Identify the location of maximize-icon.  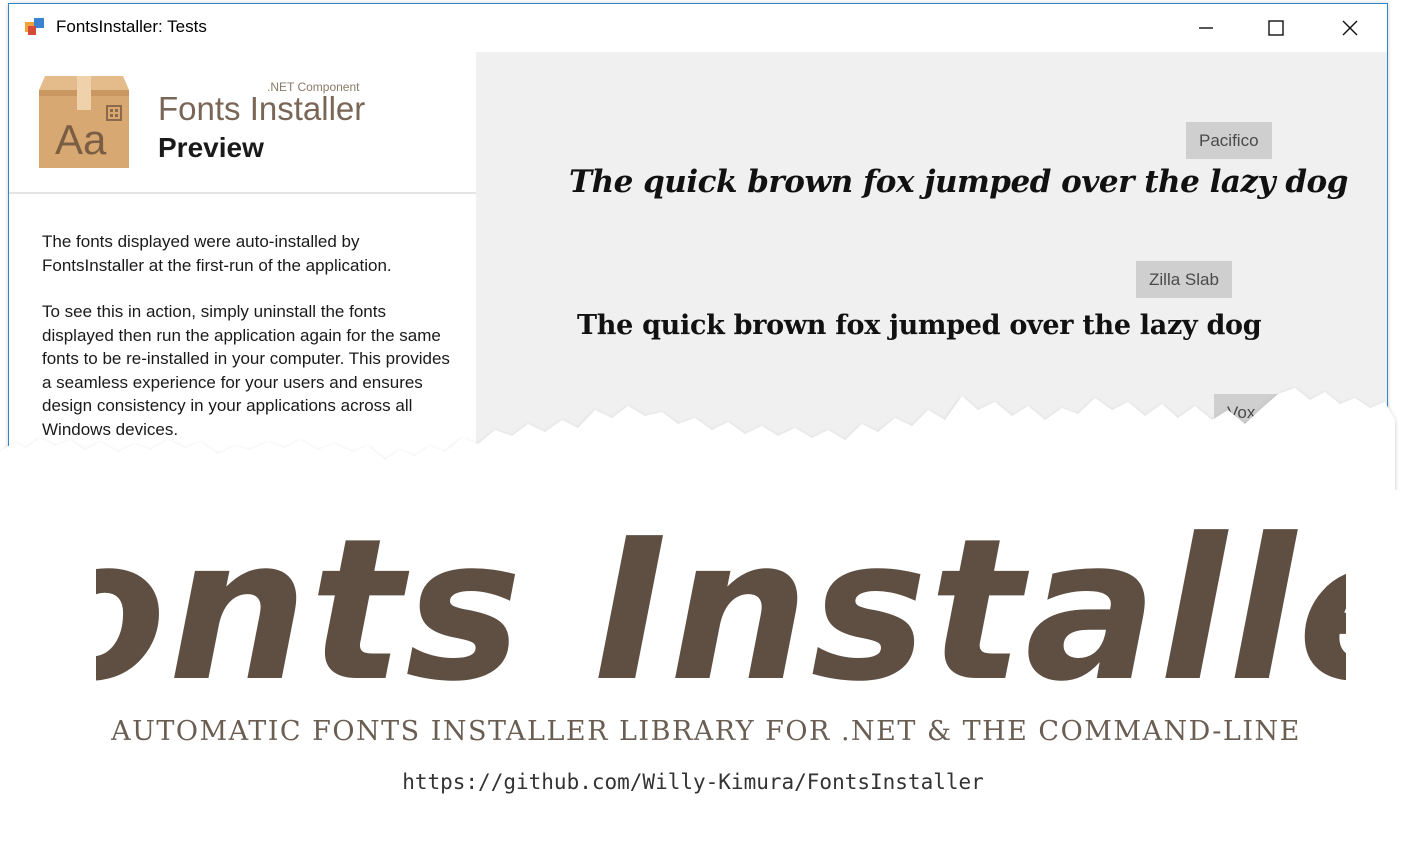
(1276, 28).